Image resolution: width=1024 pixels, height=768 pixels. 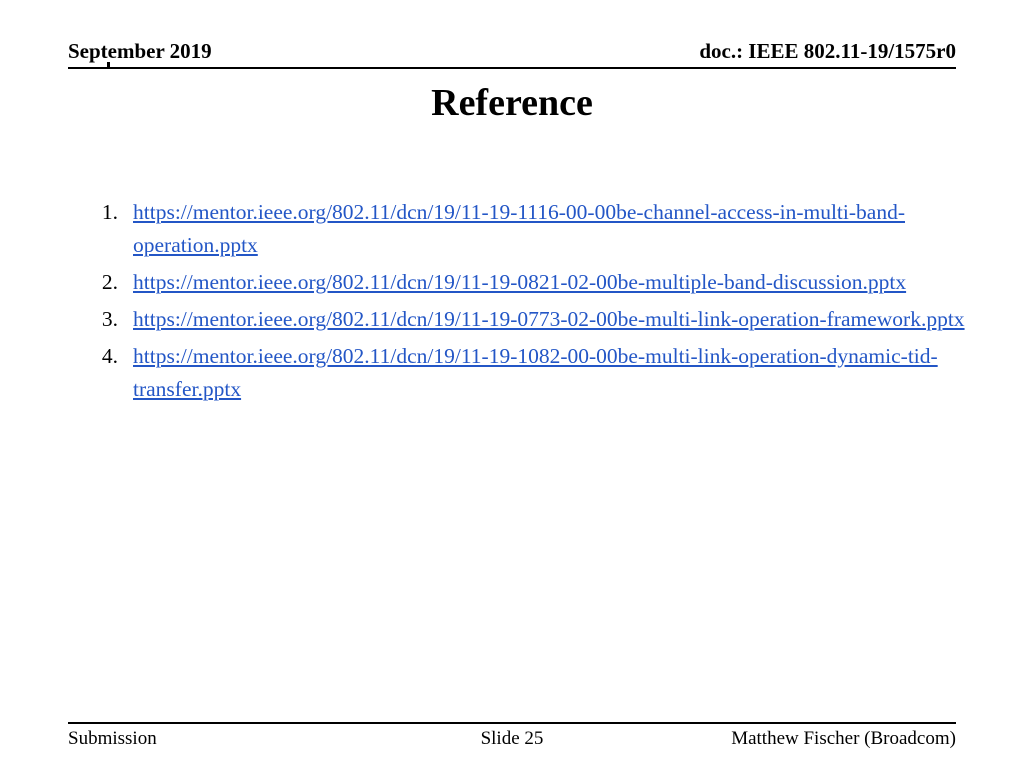 I want to click on list-item-number: 2., so click(x=109, y=282).